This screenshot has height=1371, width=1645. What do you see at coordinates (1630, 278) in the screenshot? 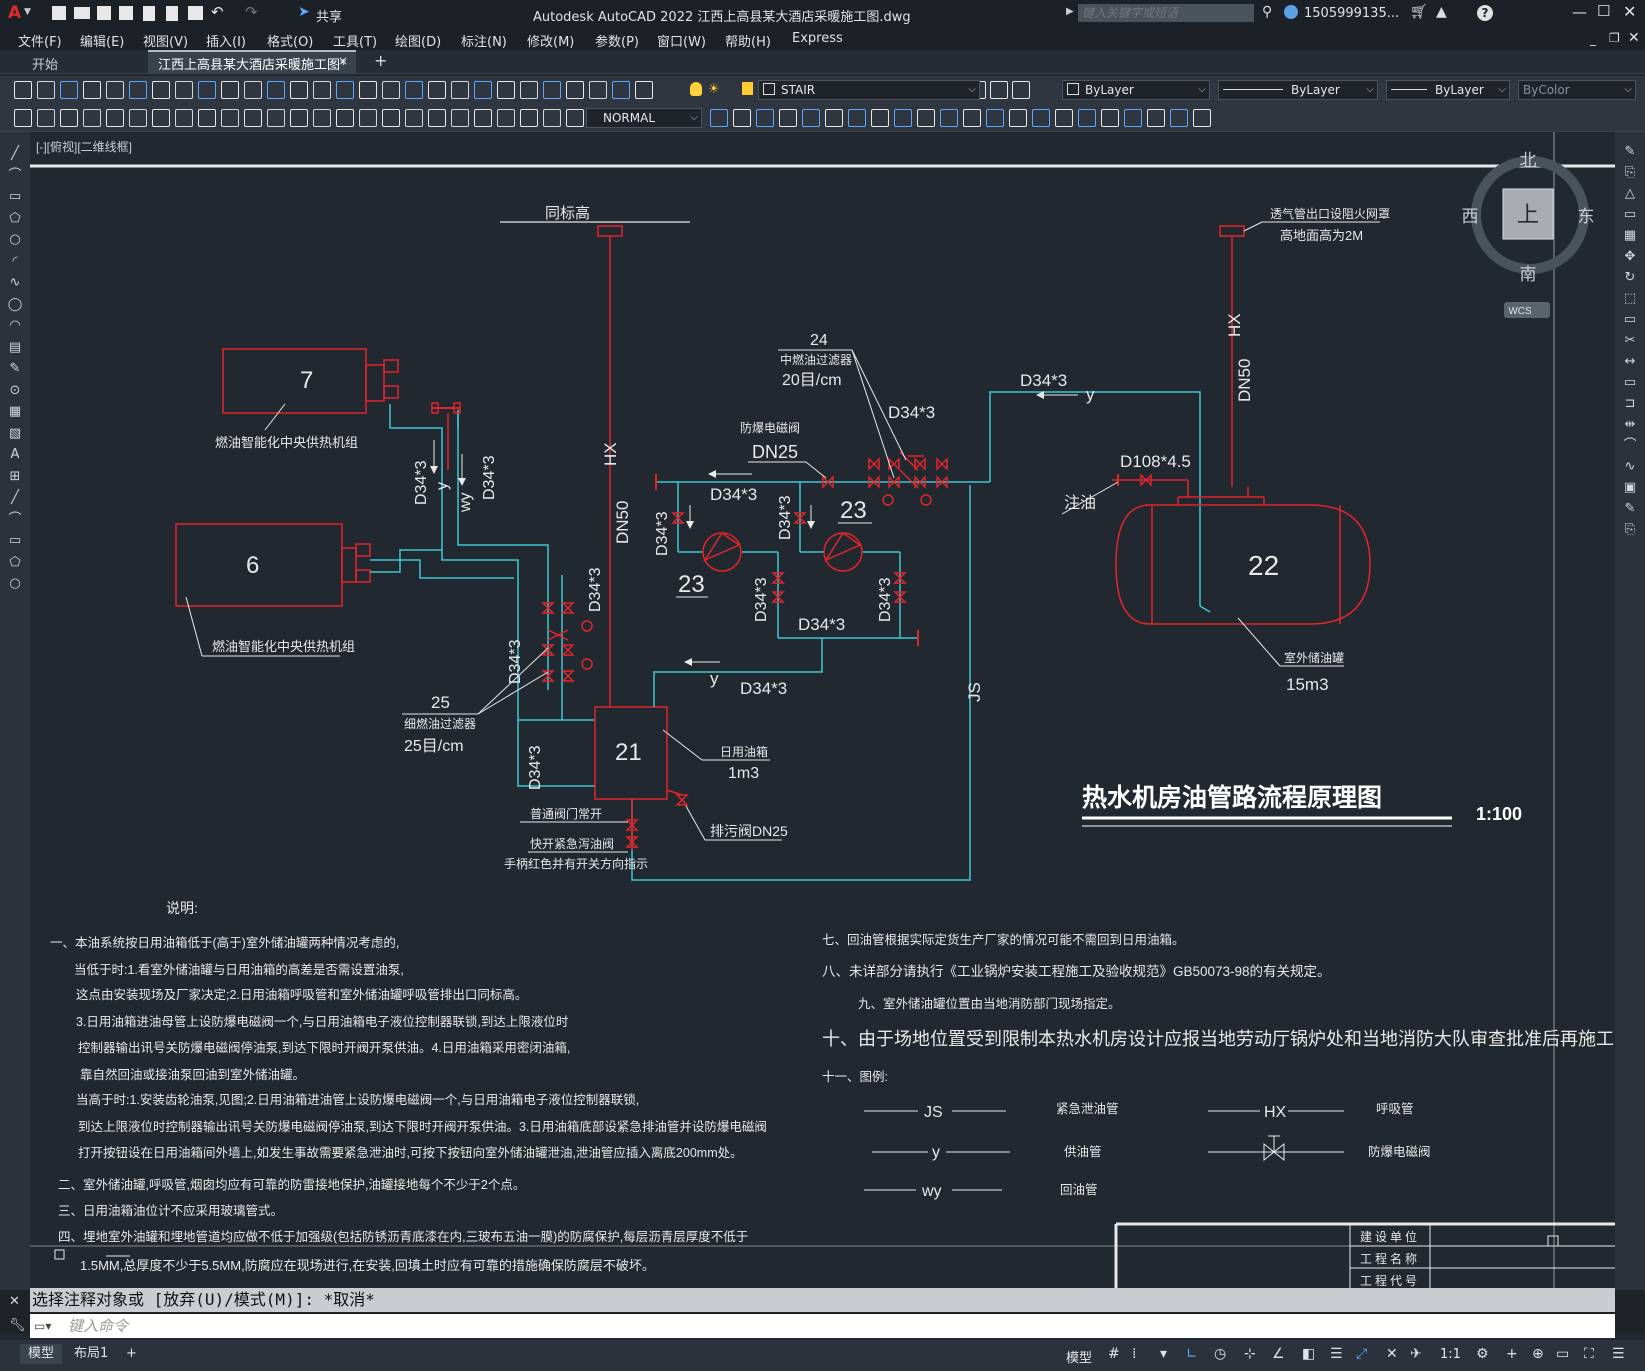
I see `modify-tool-7-icon: ↻` at bounding box center [1630, 278].